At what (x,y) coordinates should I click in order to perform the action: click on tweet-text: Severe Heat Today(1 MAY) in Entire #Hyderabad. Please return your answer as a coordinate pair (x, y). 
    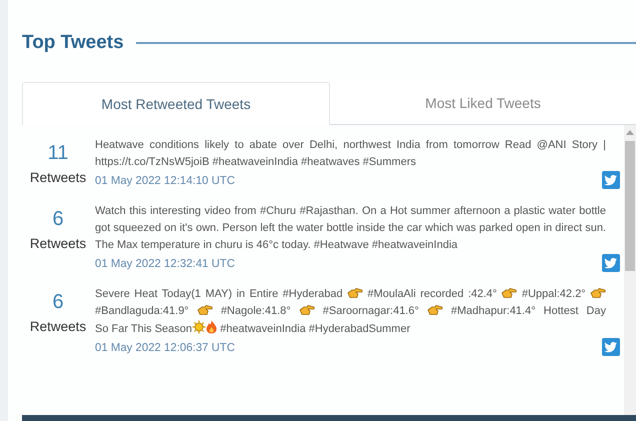
    Looking at the image, I should click on (219, 294).